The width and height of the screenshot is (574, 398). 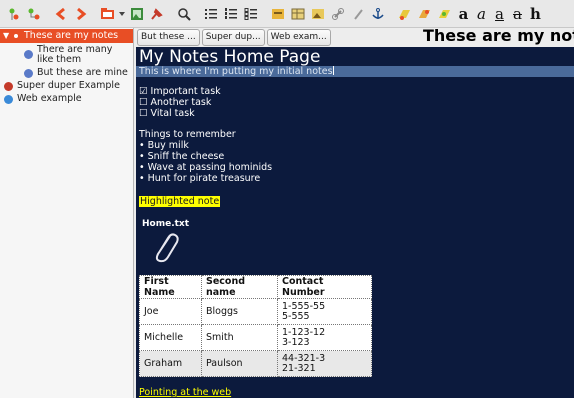 What do you see at coordinates (49, 98) in the screenshot?
I see `tree-node-label: Web example` at bounding box center [49, 98].